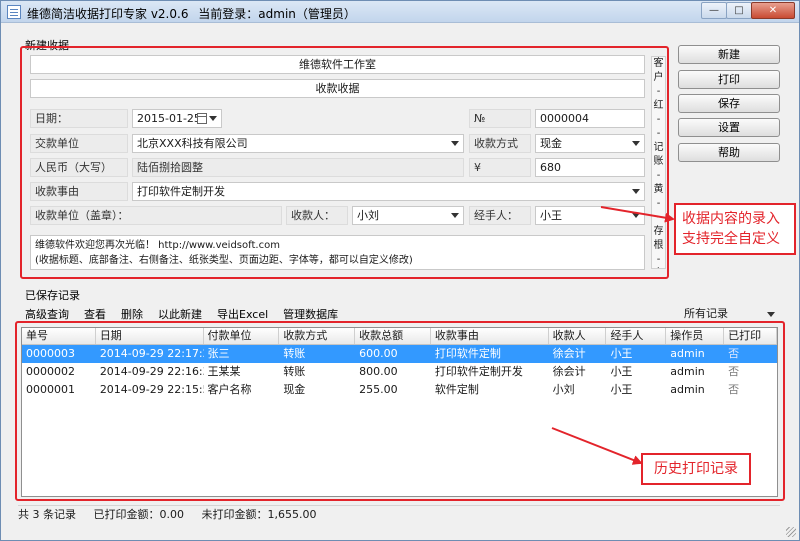  Describe the element at coordinates (696, 469) in the screenshot. I see `annotation-history-callout: 历史打印记录` at that location.